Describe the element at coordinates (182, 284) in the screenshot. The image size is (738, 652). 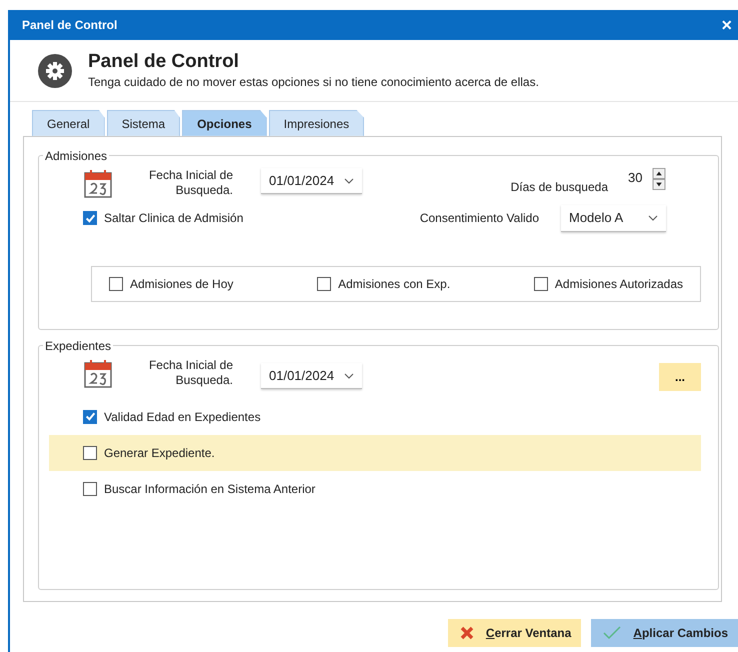
I see `checkbox-label: Admisiones de Hoy` at that location.